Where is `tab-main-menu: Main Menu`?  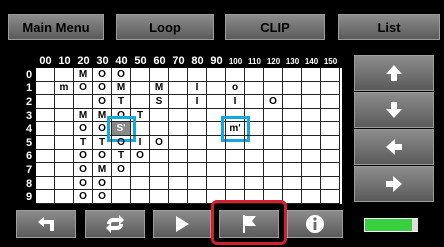
tab-main-menu: Main Menu is located at coordinates (56, 27).